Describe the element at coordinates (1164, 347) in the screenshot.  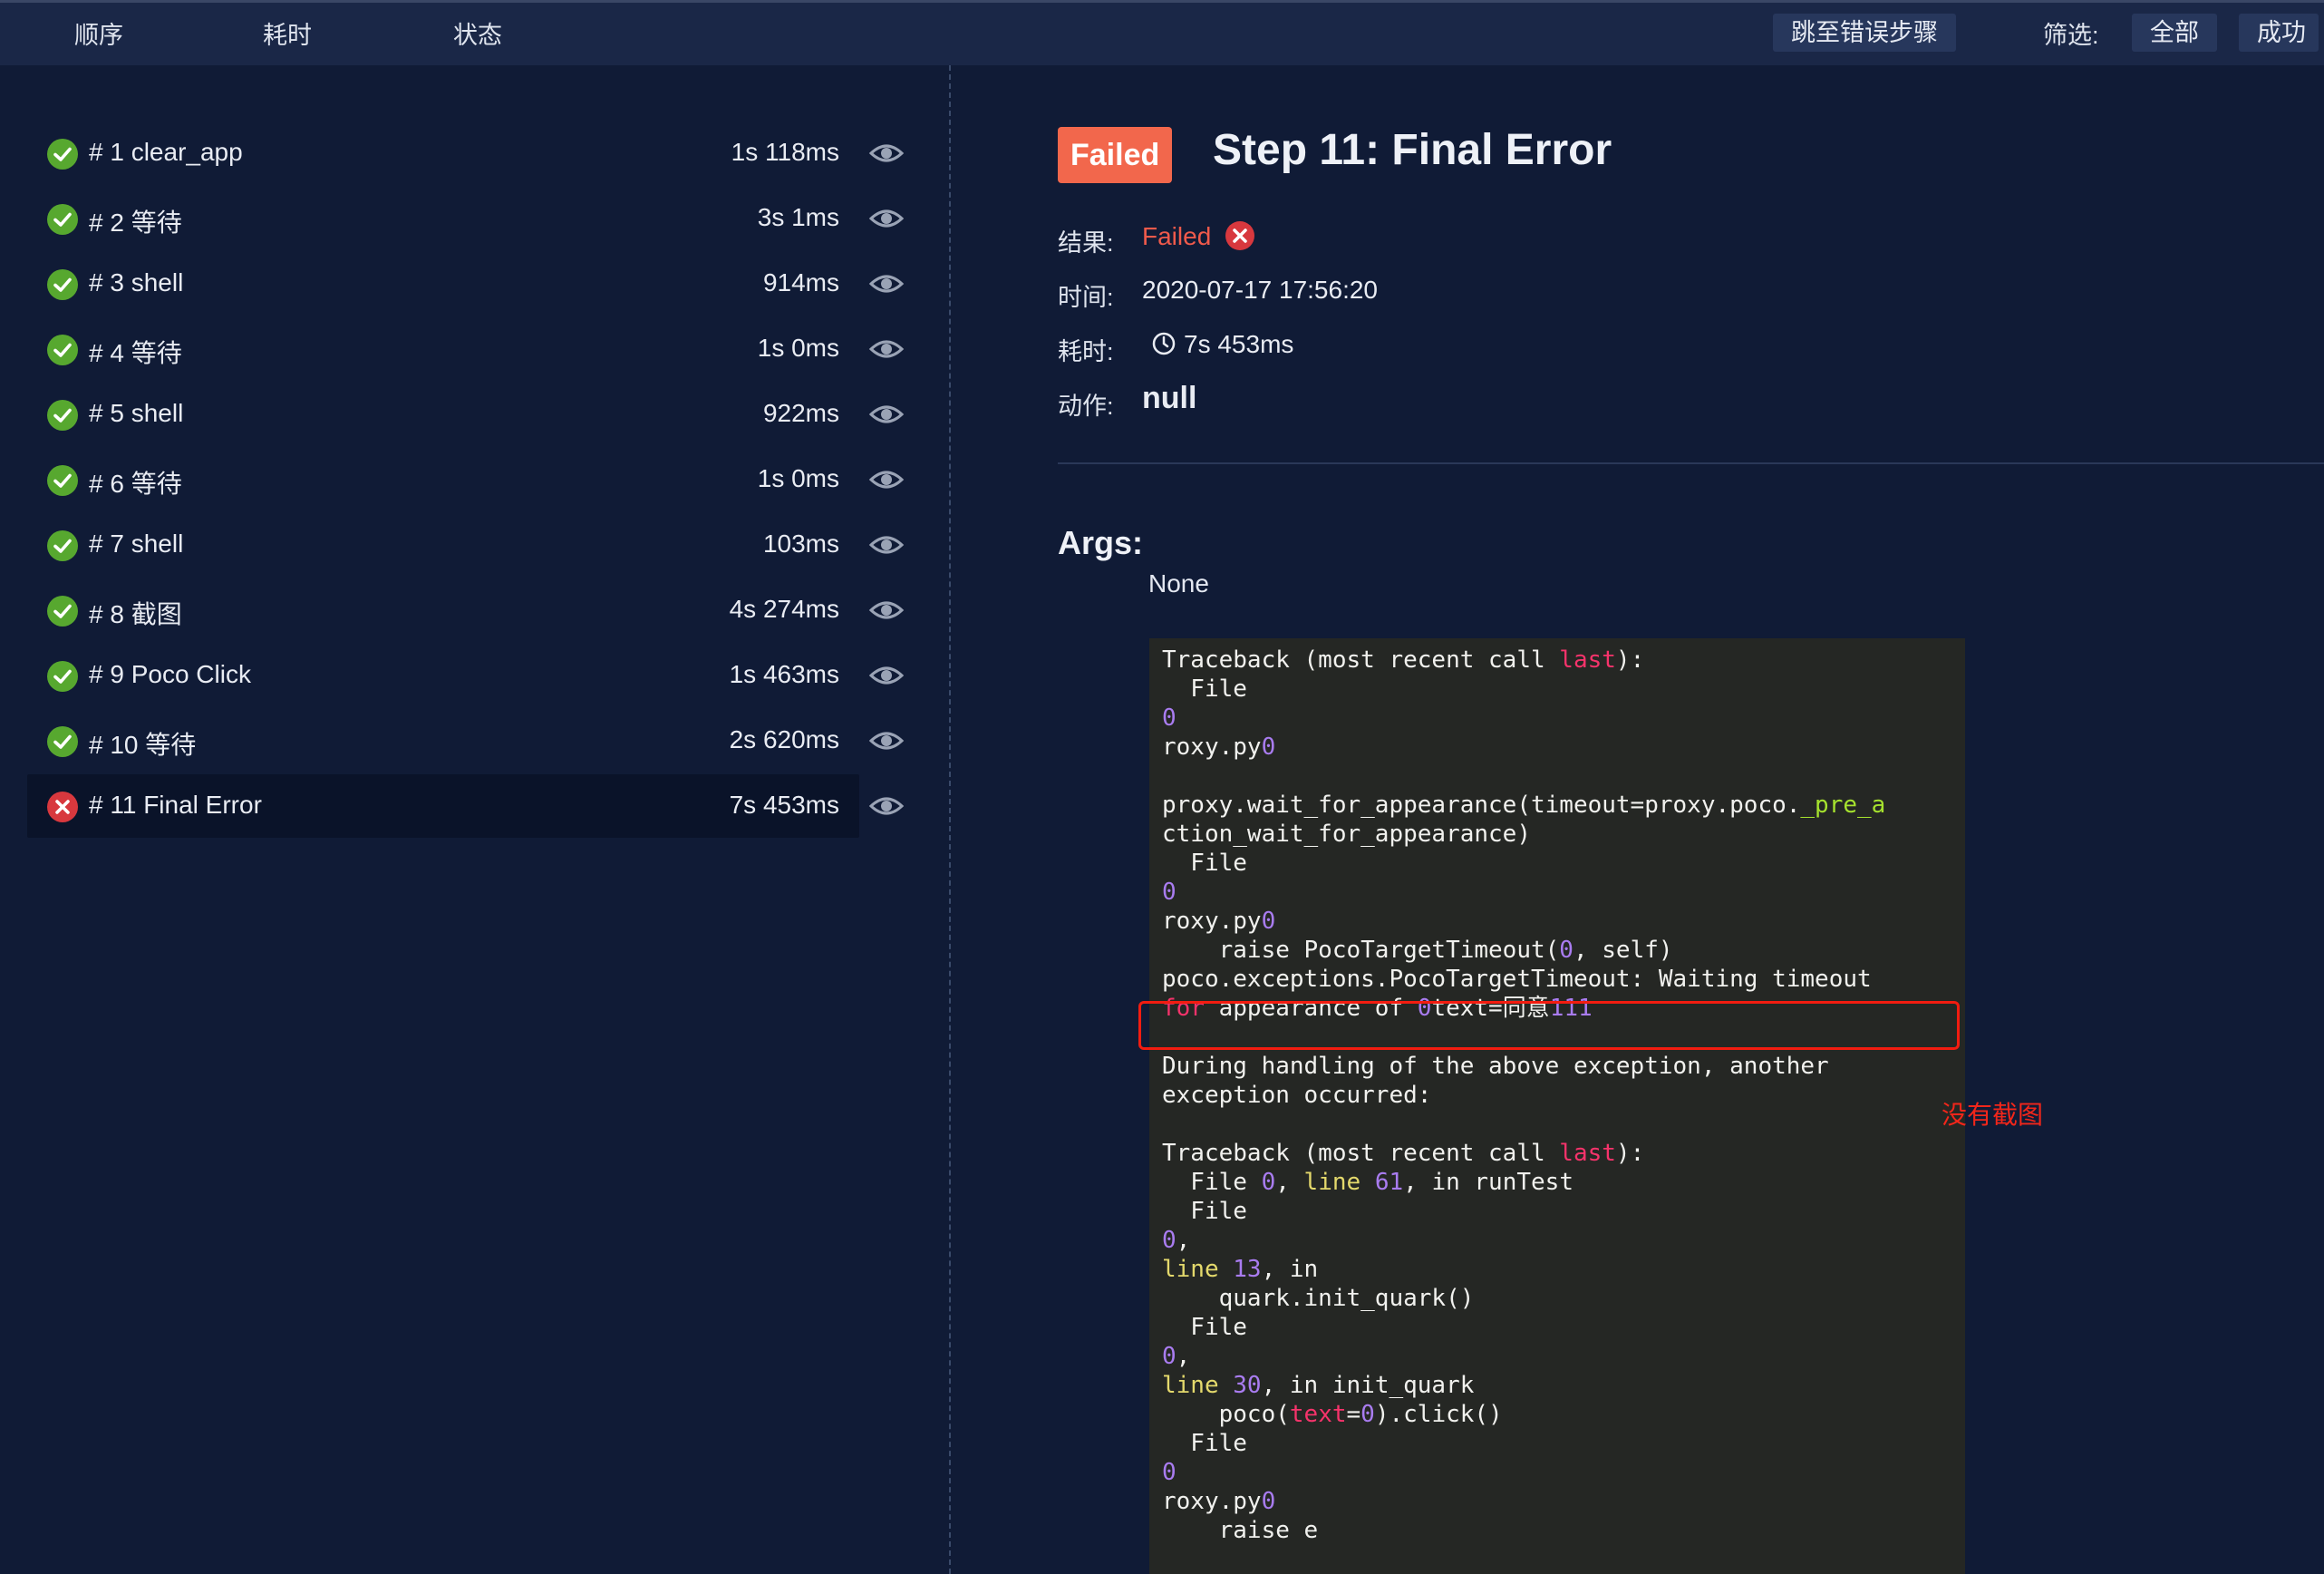
I see `clock-icon` at that location.